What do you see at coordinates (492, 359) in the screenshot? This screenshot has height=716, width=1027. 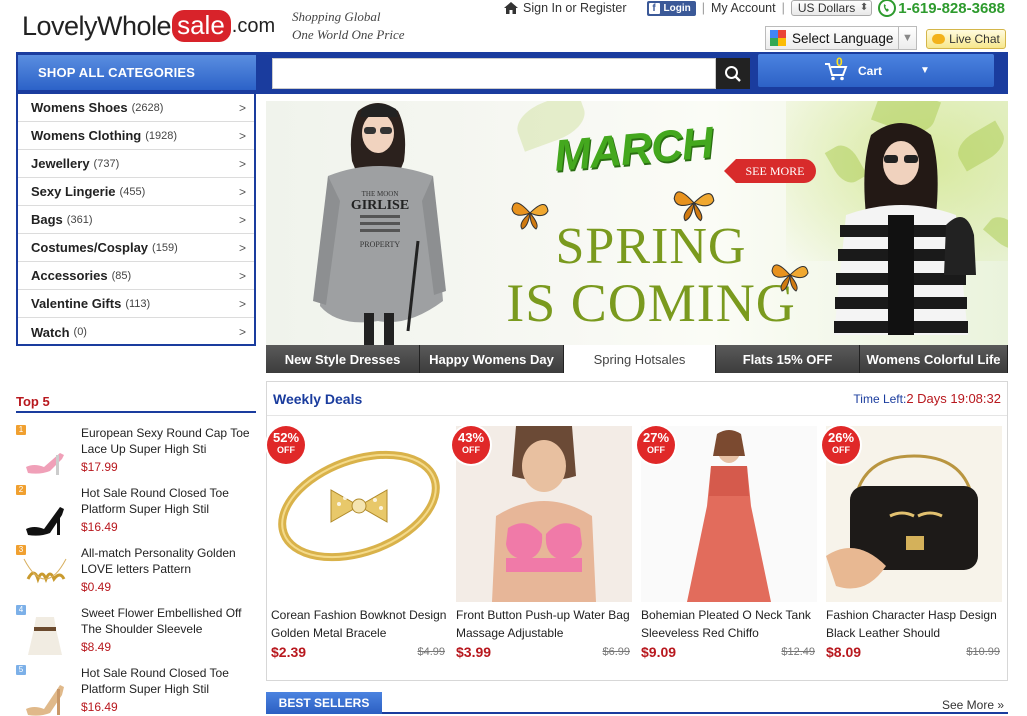 I see `banner-tab: Happy Womens Day` at bounding box center [492, 359].